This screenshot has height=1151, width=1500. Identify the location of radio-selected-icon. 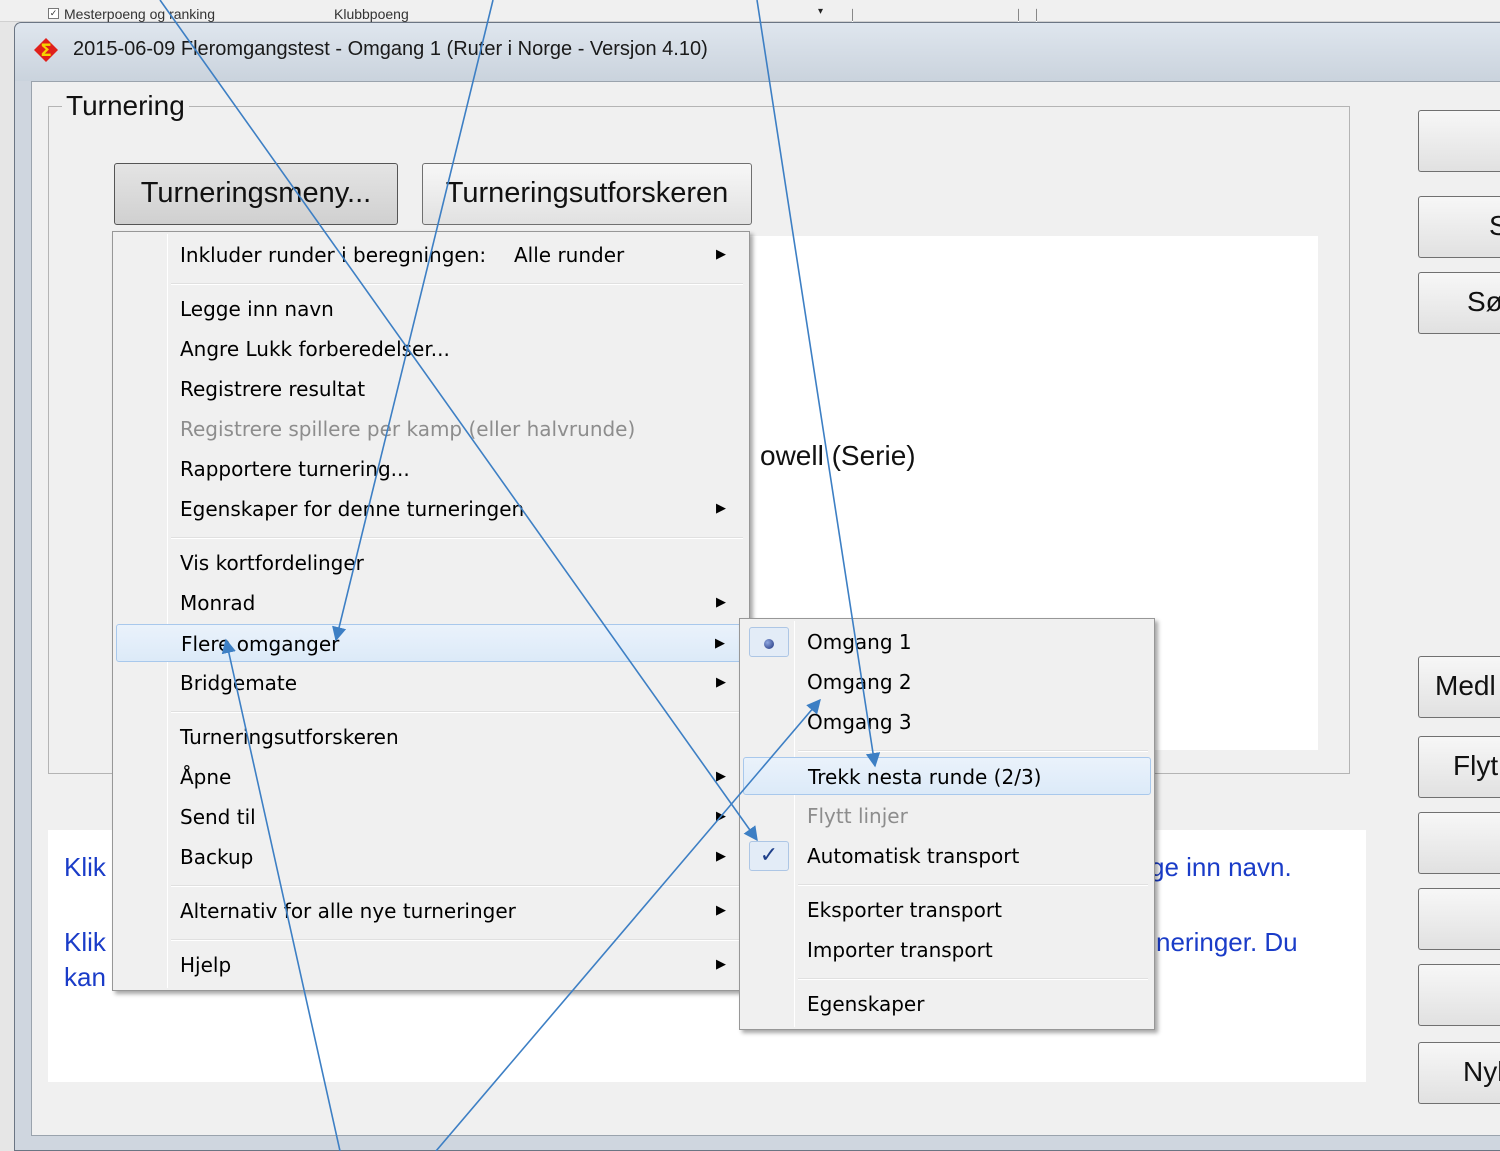
(769, 642).